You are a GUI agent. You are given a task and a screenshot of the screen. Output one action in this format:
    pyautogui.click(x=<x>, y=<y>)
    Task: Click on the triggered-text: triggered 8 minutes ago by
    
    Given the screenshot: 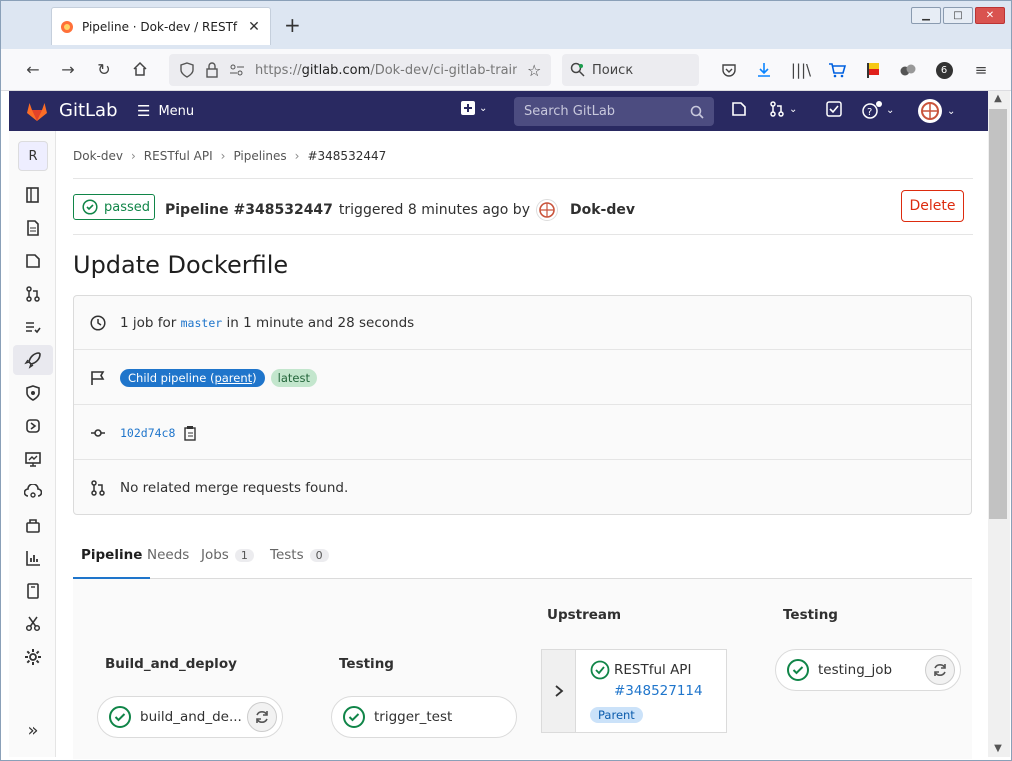 What is the action you would take?
    pyautogui.click(x=434, y=210)
    